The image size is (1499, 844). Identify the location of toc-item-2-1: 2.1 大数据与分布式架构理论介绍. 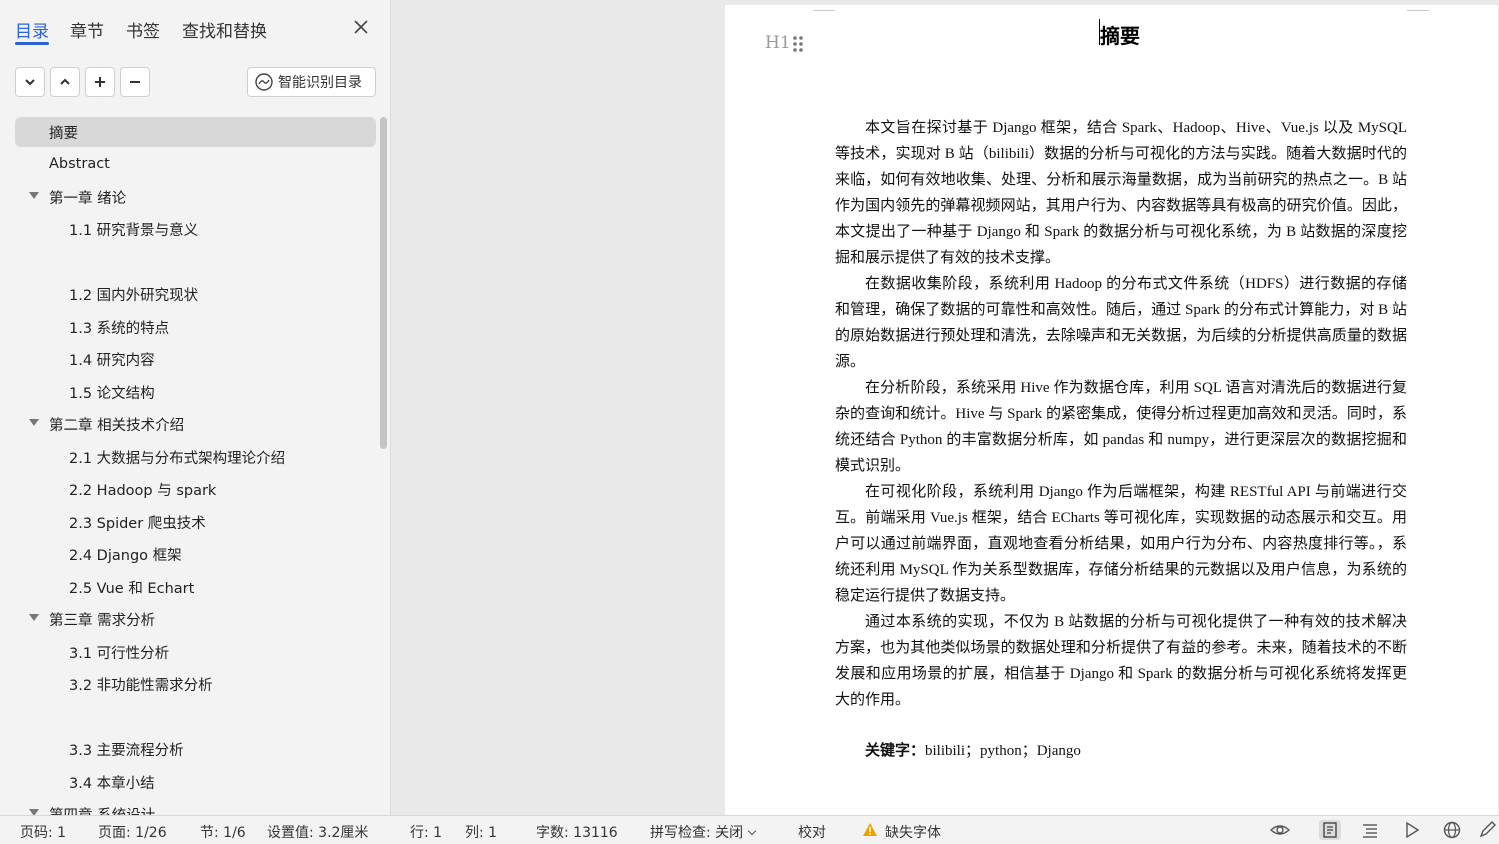
(195, 457).